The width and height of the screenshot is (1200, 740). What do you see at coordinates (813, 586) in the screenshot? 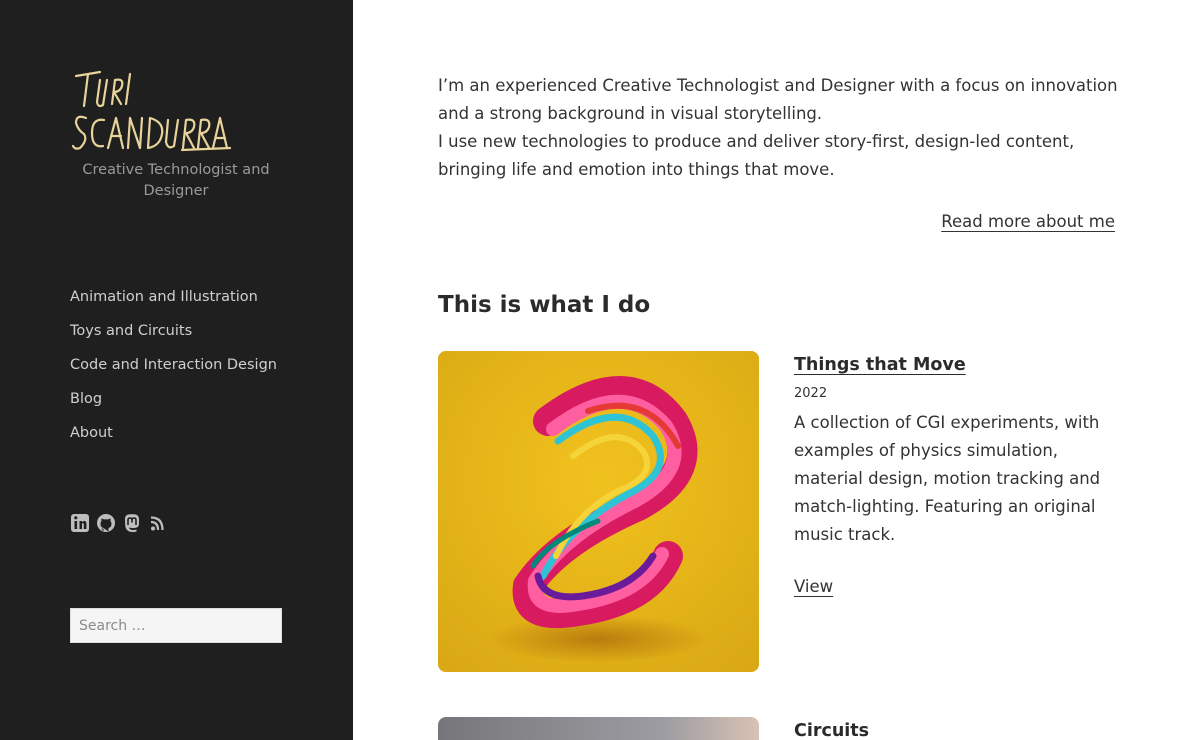
I see `project-view-link: View` at bounding box center [813, 586].